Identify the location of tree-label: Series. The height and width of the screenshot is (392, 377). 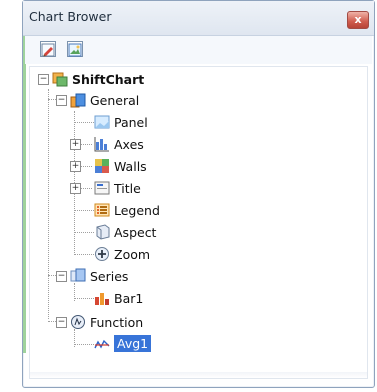
(109, 276).